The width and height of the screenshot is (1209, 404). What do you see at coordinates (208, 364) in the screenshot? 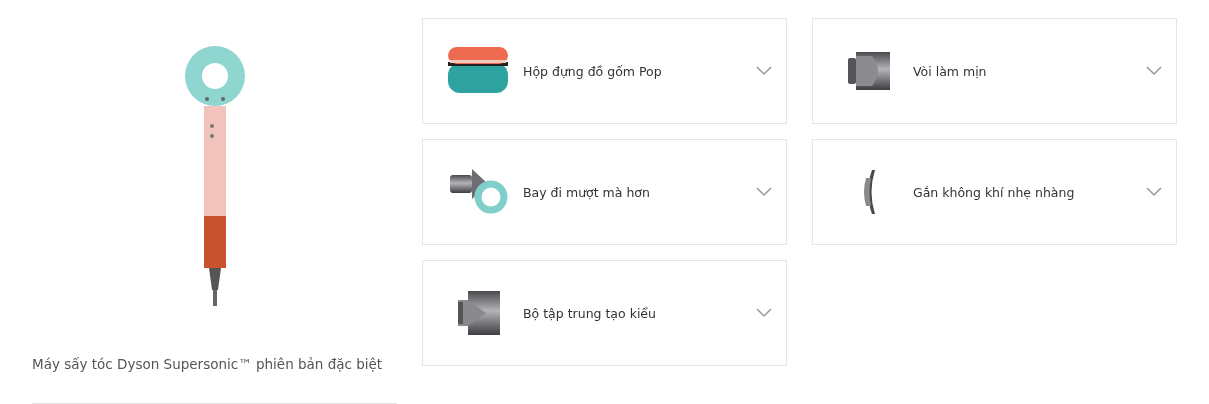
I see `product-caption: Máy sấy tóc Dyson Supersonic™ phiên bản đặc biệt` at bounding box center [208, 364].